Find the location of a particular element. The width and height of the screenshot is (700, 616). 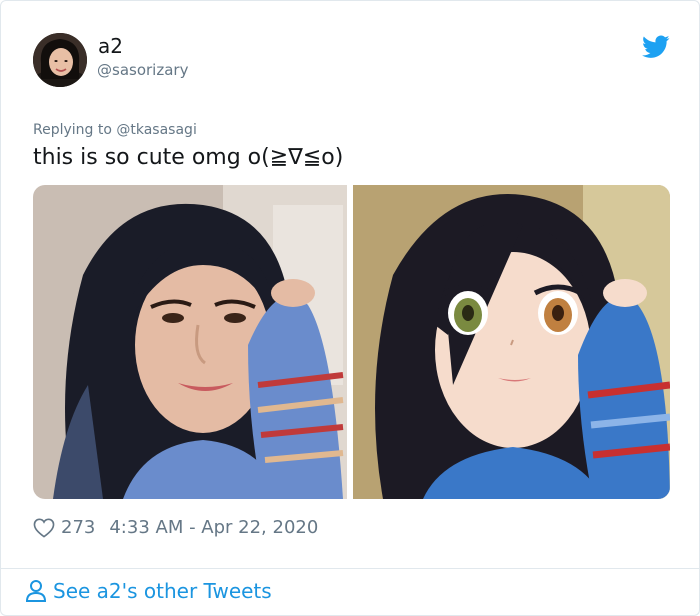

tweet-meta: 273 4:33 AM - Apr 22, 2020 is located at coordinates (175, 527).